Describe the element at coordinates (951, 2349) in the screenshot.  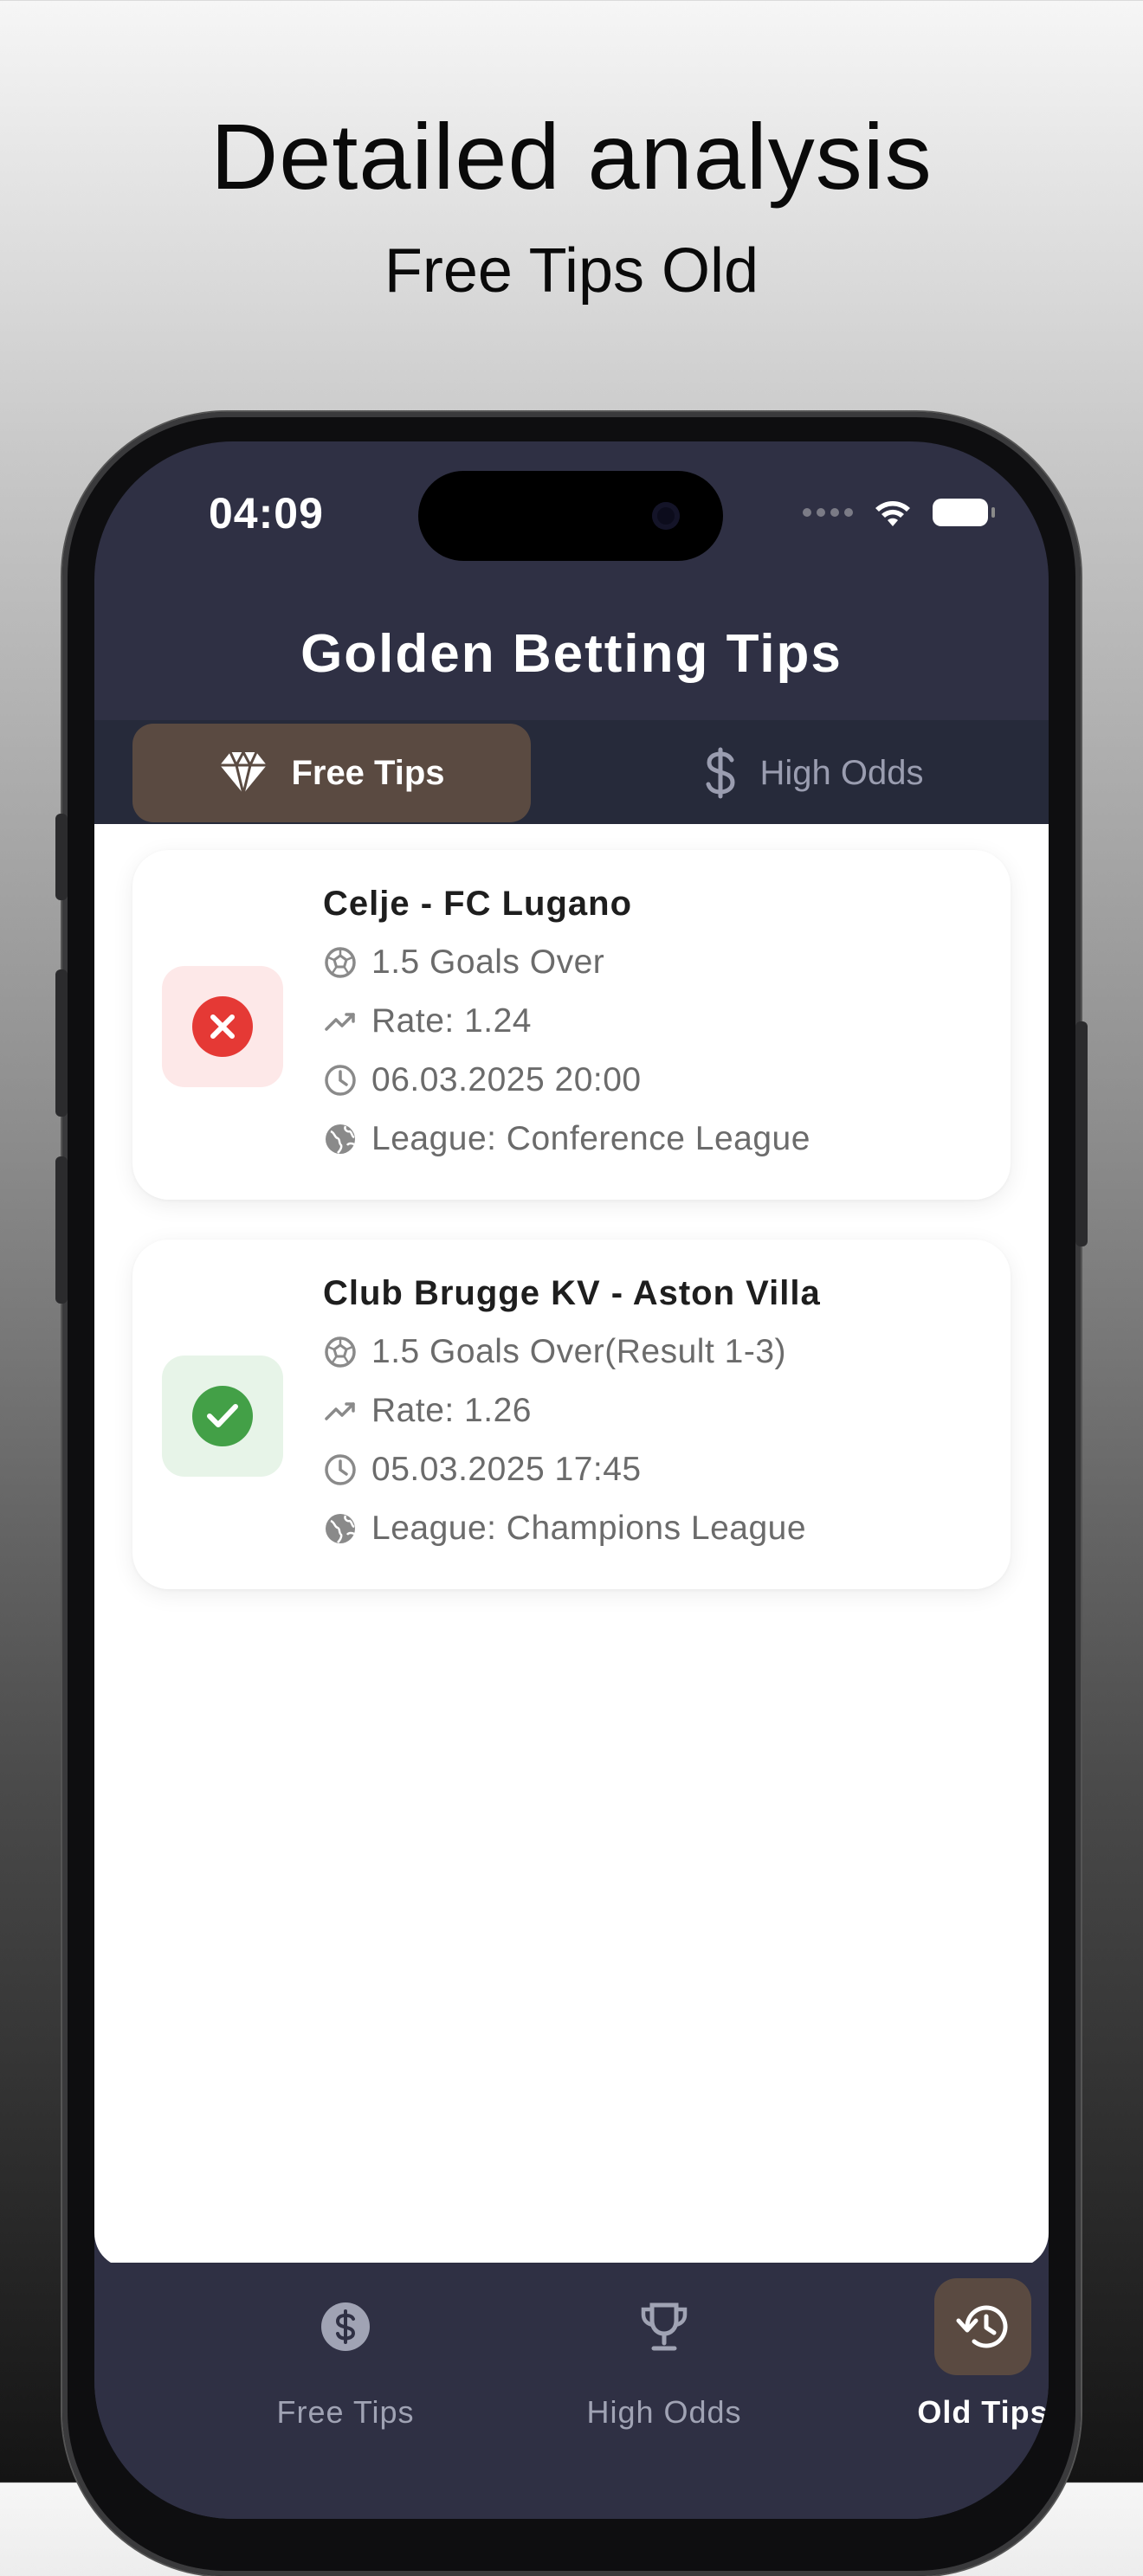
I see `nav-old-tips: Old Tips` at that location.